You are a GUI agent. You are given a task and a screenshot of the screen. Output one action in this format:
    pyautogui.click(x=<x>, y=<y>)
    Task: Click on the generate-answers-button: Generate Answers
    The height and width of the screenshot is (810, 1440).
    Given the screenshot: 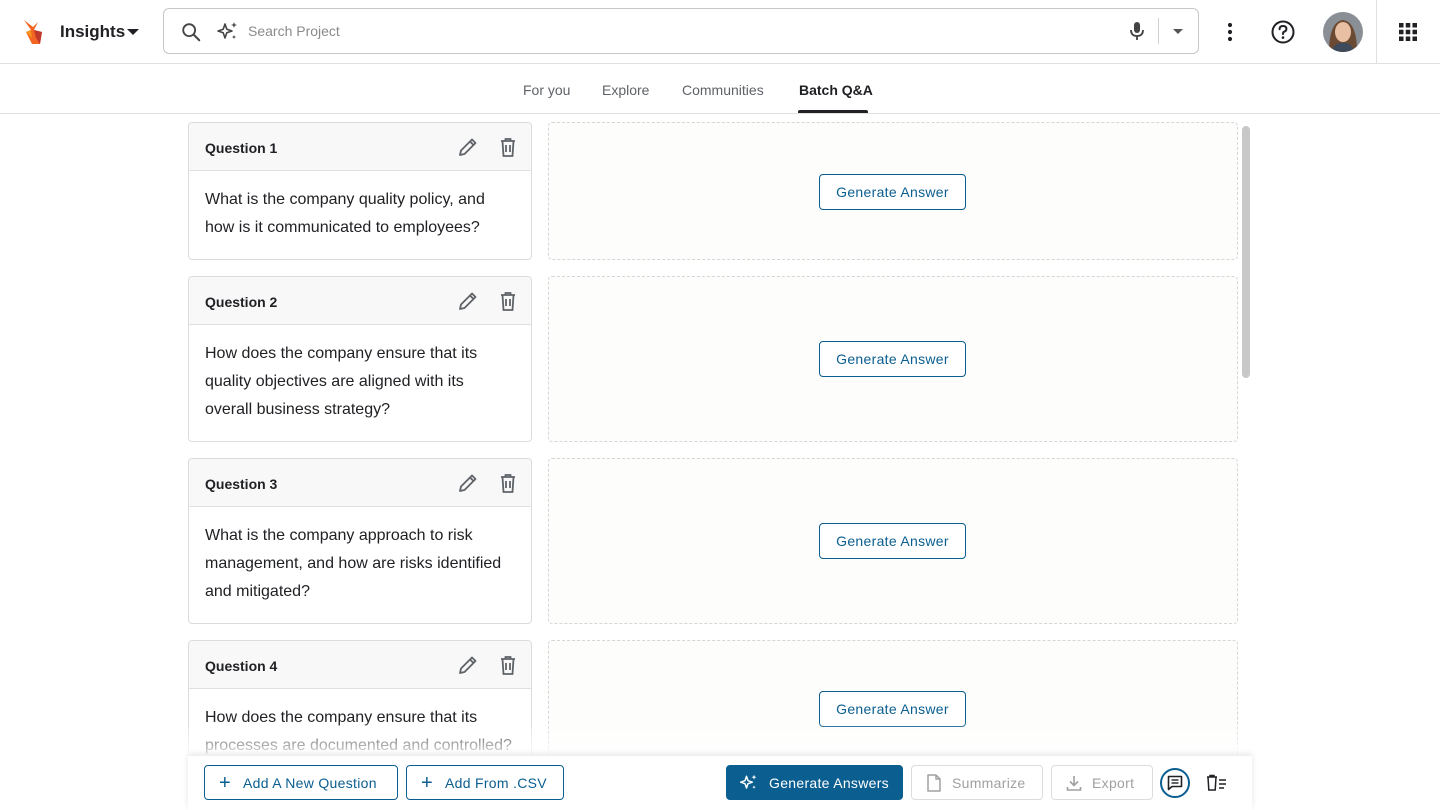 What is the action you would take?
    pyautogui.click(x=814, y=782)
    